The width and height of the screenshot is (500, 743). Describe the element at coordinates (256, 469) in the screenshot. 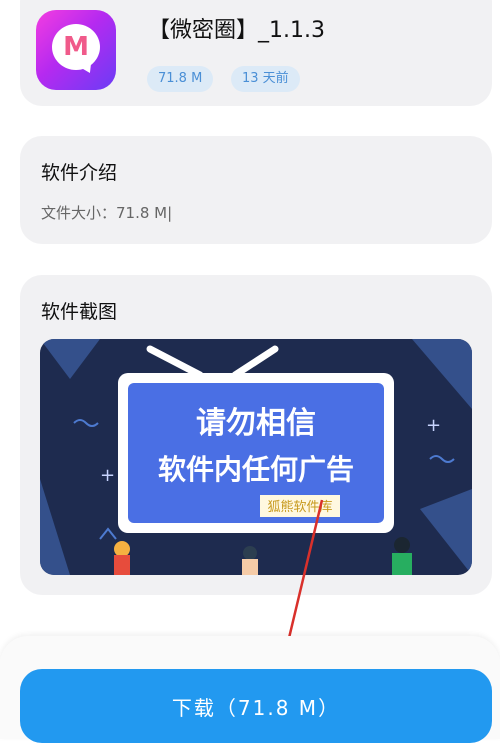

I see `banner-line-2: 软件内任何广告` at that location.